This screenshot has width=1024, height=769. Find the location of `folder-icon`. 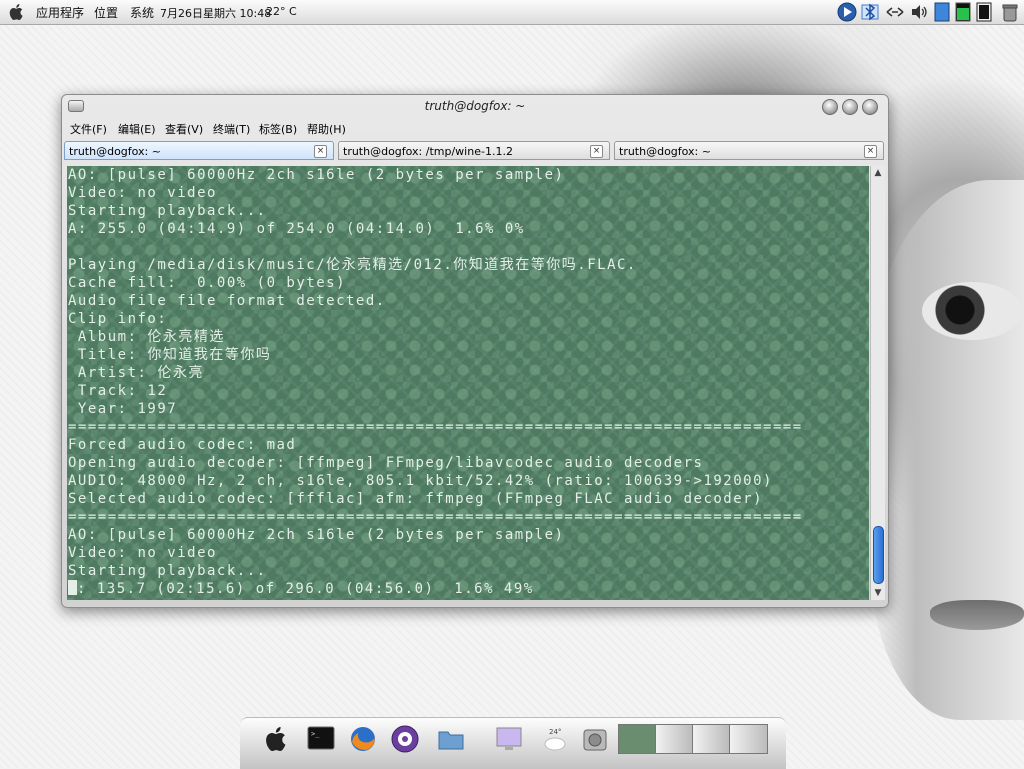

folder-icon is located at coordinates (451, 739).